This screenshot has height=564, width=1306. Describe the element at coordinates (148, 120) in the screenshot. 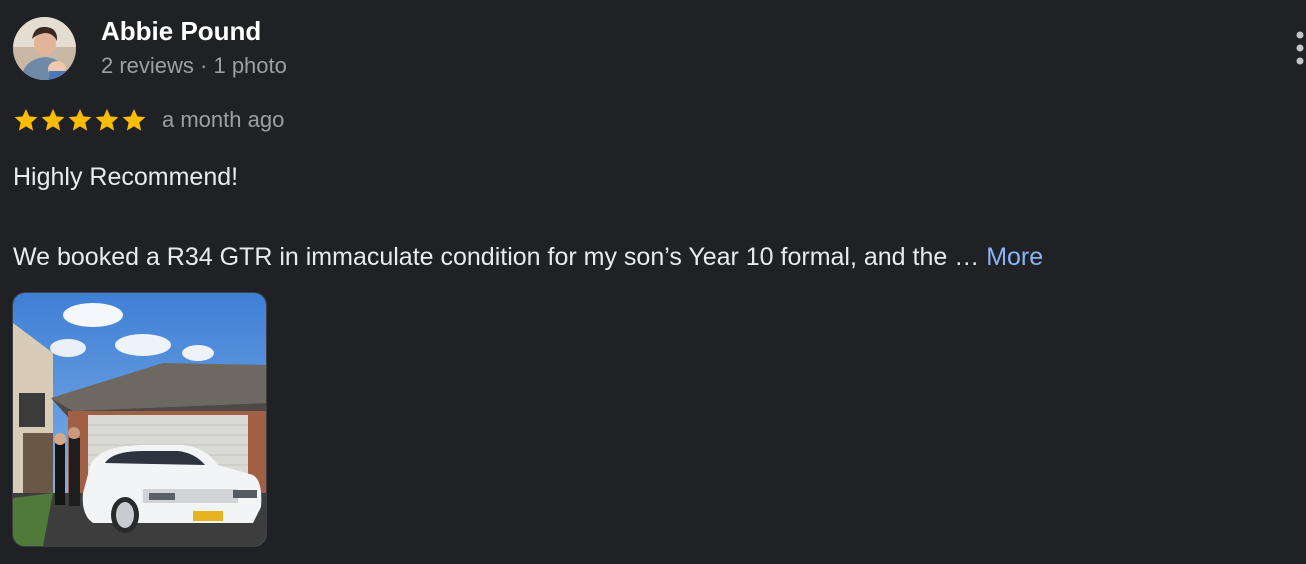

I see `rating-row: a month ago` at that location.